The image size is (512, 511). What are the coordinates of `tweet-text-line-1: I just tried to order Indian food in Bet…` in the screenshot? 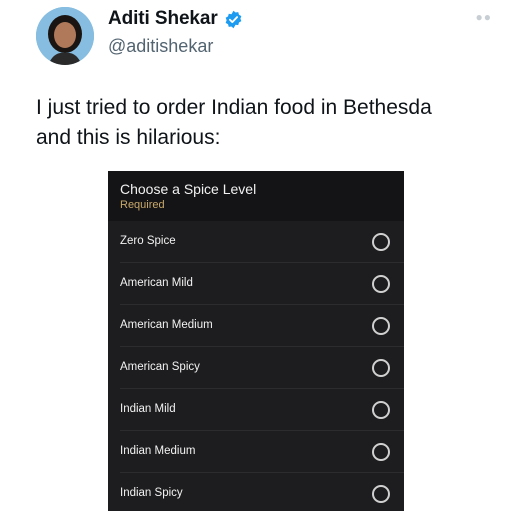 It's located at (234, 107).